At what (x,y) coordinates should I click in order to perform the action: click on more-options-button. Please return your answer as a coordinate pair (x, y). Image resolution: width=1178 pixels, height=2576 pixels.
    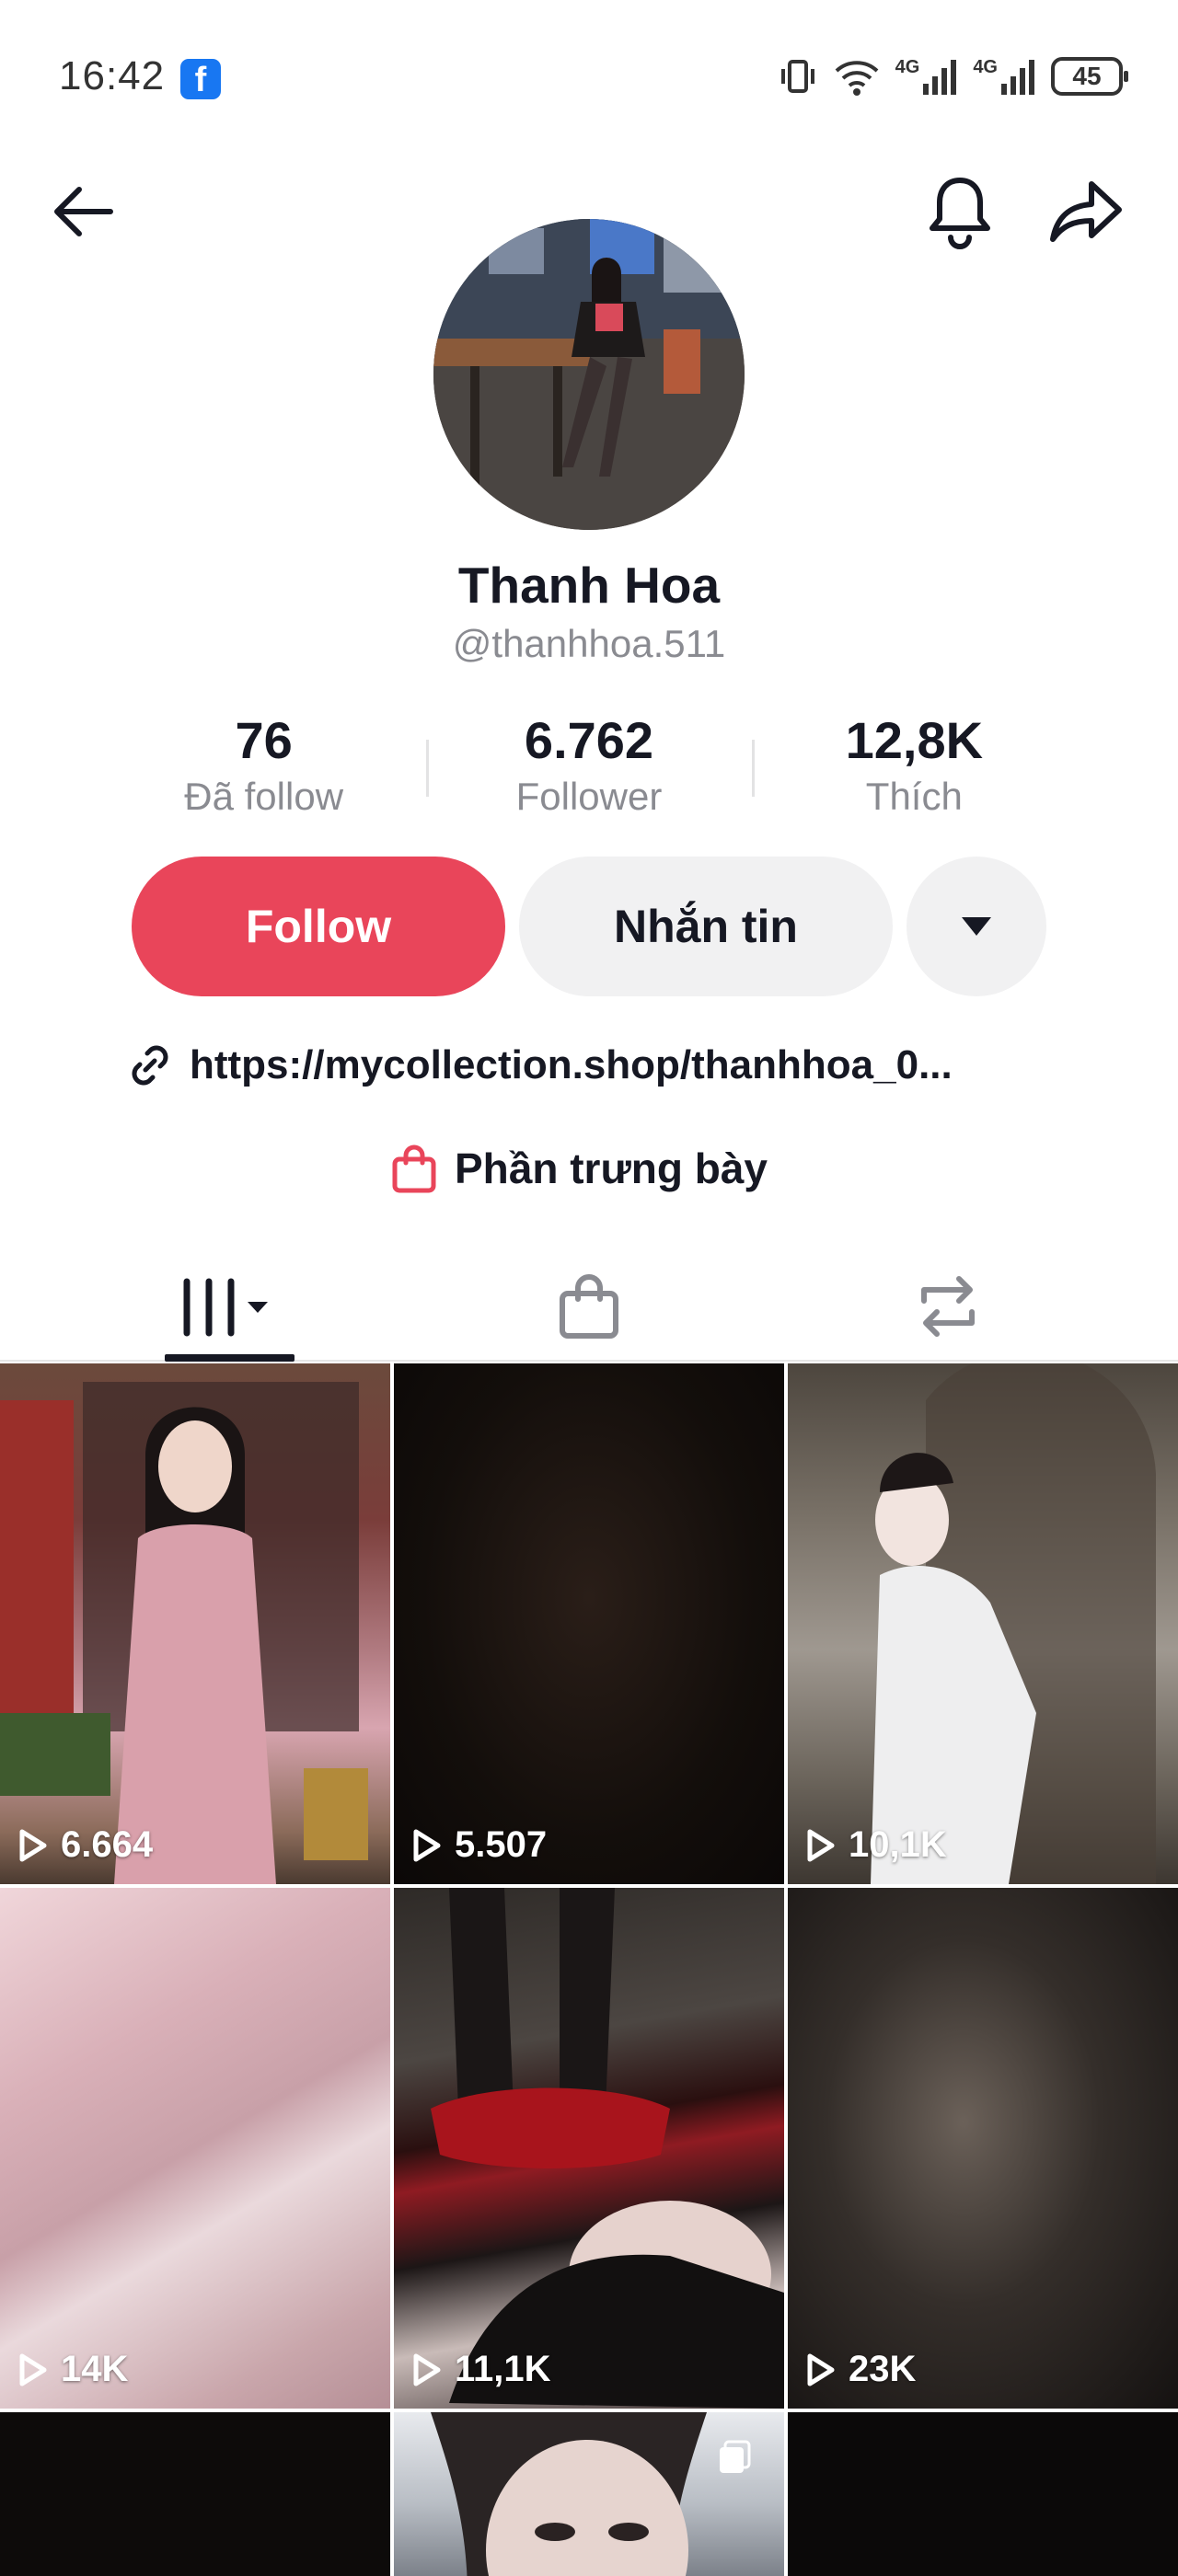
    Looking at the image, I should click on (977, 926).